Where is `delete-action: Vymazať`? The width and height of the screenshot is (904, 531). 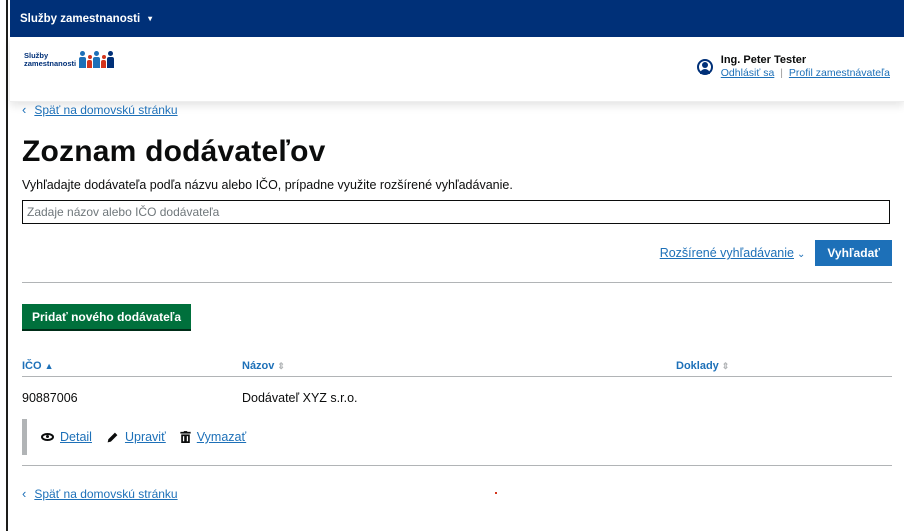
delete-action: Vymazať is located at coordinates (213, 437).